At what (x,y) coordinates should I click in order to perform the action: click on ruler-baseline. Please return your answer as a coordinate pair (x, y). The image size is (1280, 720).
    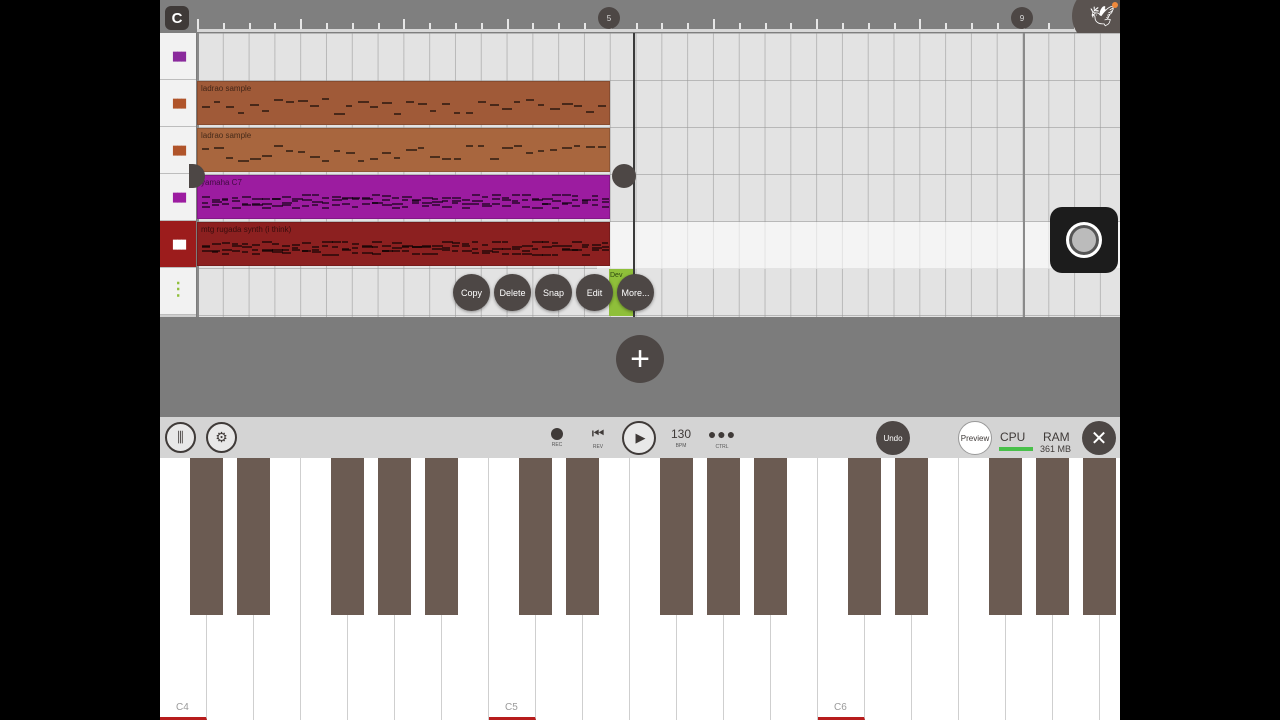
    Looking at the image, I should click on (658, 30).